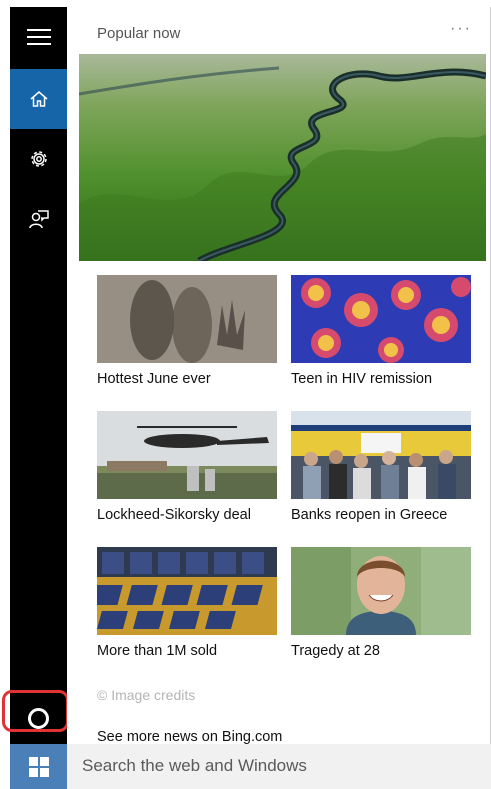 The image size is (491, 789). I want to click on gear-icon, so click(39, 159).